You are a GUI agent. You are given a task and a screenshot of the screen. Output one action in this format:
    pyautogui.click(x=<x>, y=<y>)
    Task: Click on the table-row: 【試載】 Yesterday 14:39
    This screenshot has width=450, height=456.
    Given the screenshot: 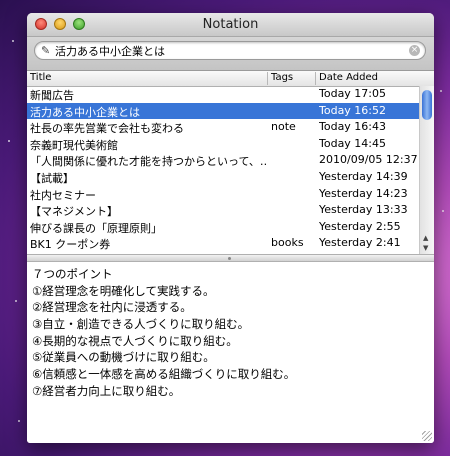 What is the action you would take?
    pyautogui.click(x=223, y=177)
    